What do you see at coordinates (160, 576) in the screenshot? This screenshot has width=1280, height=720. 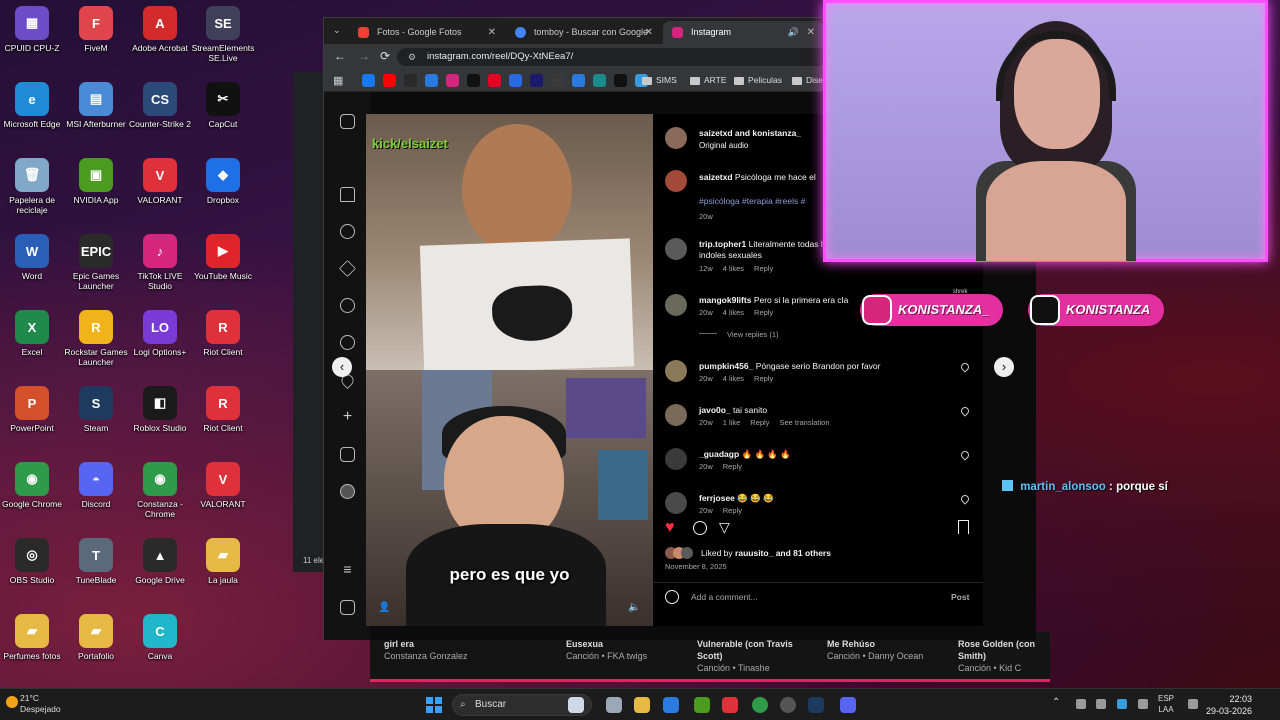 I see `desktop-icon: ▲ Google Drive` at bounding box center [160, 576].